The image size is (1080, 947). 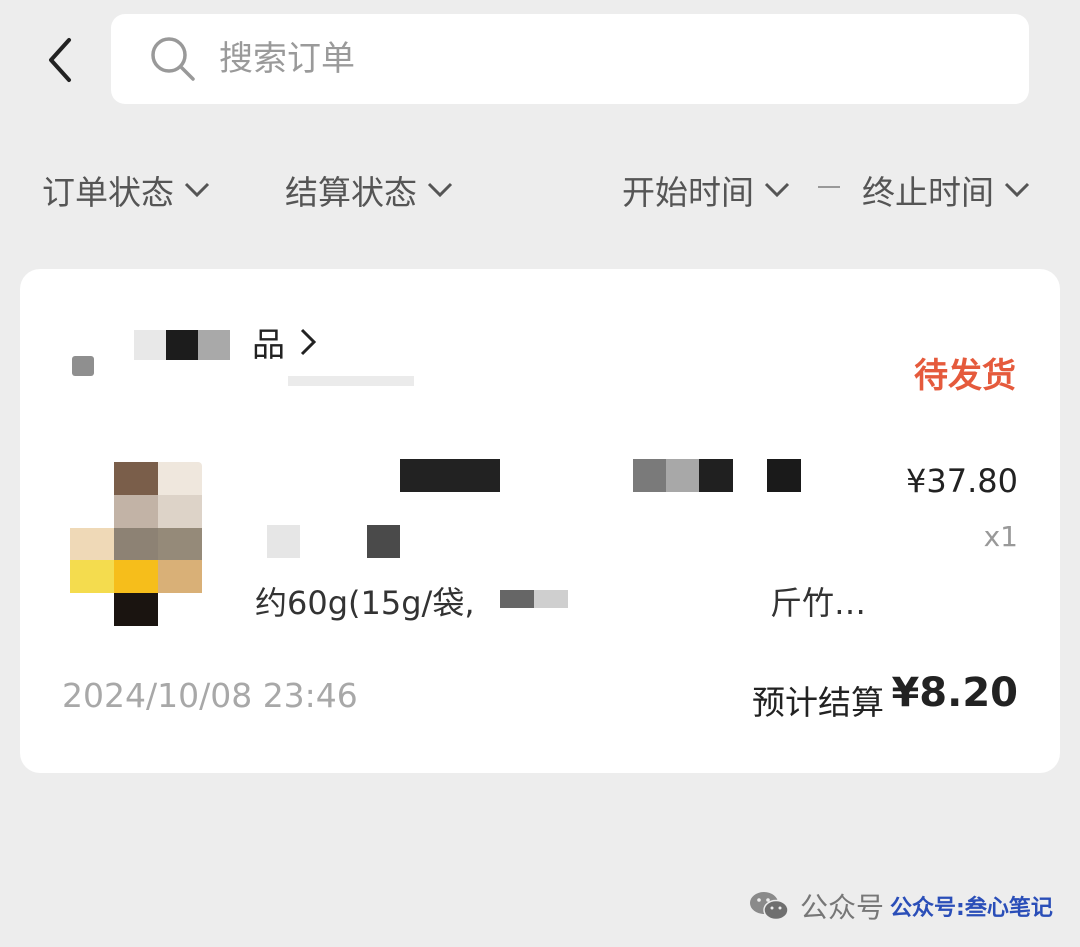 I want to click on shop-link: 品, so click(x=223, y=342).